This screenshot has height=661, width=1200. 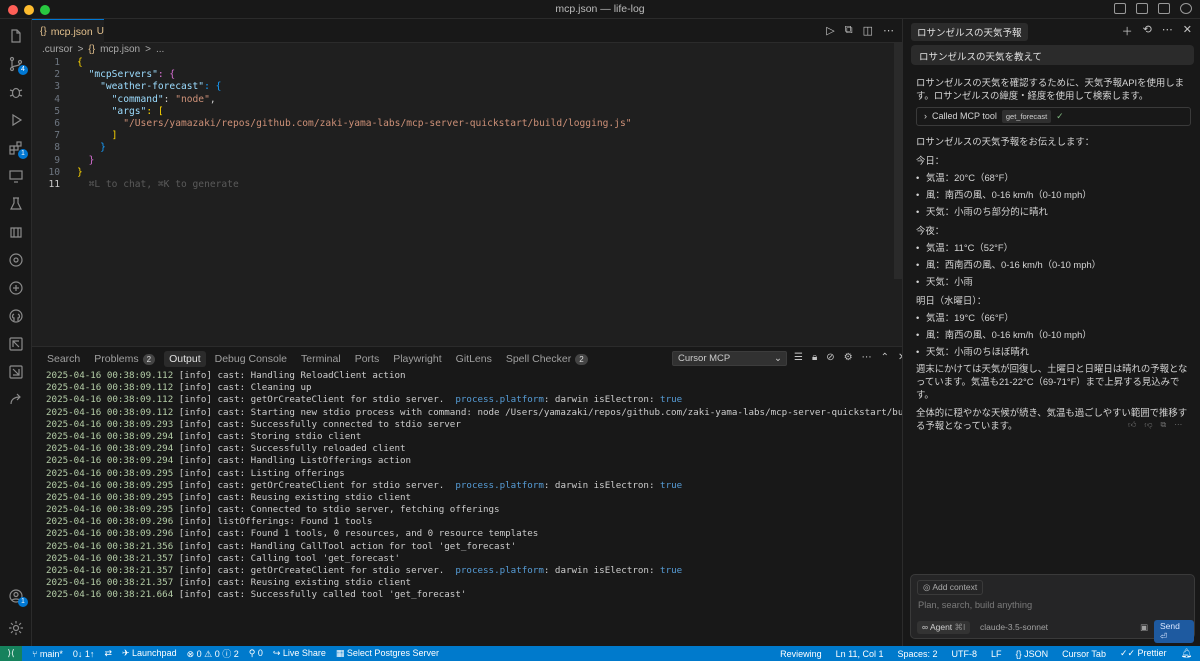 I want to click on log-message: : darwin isElectron:, so click(x=602, y=570).